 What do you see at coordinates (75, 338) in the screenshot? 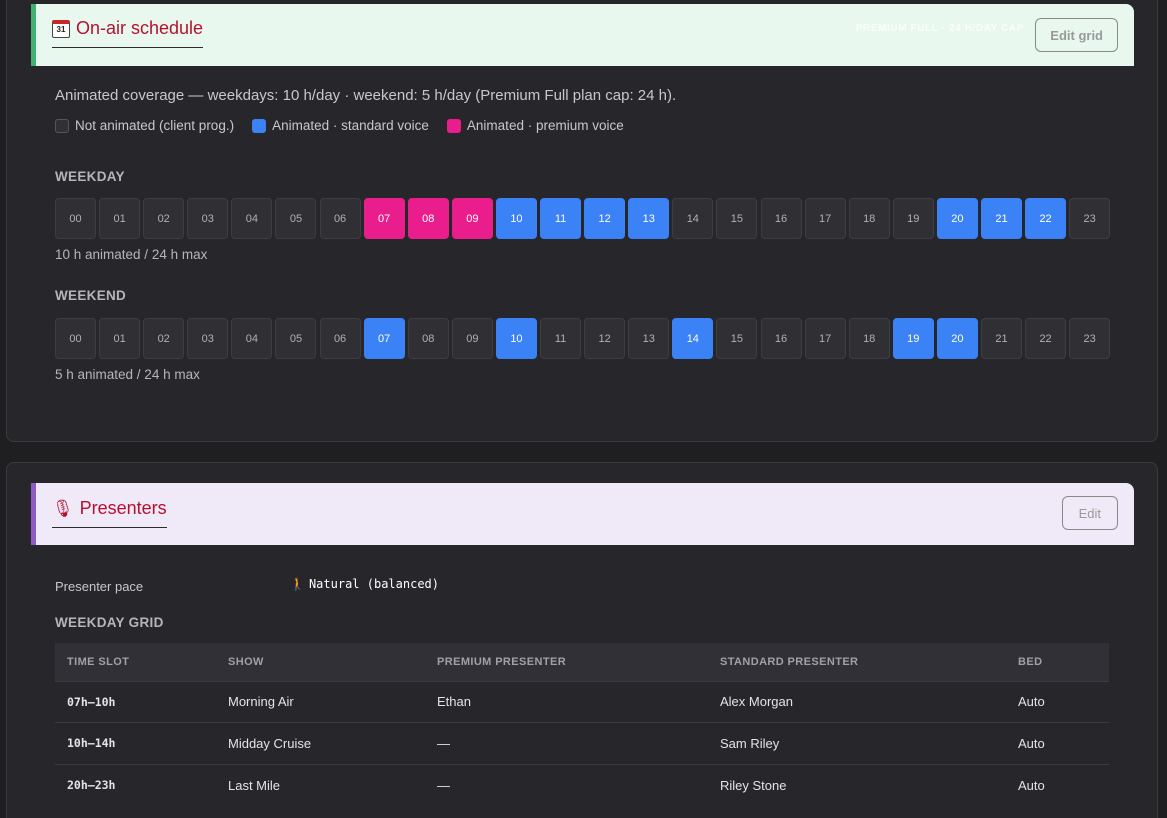
I see `weekend-hour-00: 00` at bounding box center [75, 338].